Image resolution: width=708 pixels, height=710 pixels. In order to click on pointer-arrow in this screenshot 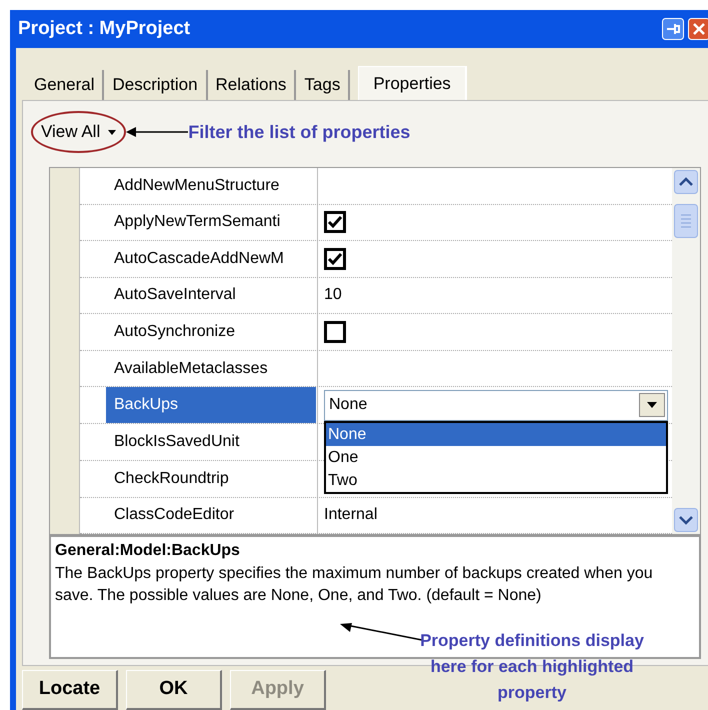, I will do `click(157, 132)`.